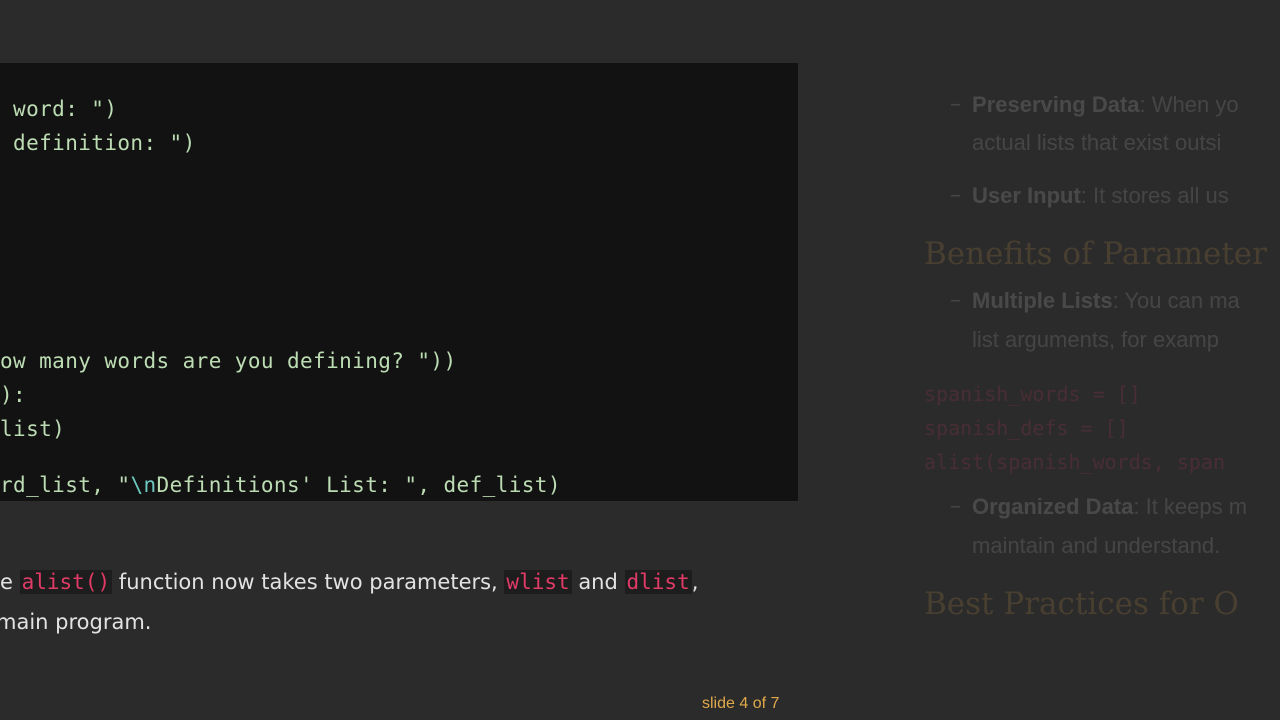 This screenshot has height=720, width=1280. Describe the element at coordinates (741, 703) in the screenshot. I see `slide-counter: slide 4 of 7` at that location.